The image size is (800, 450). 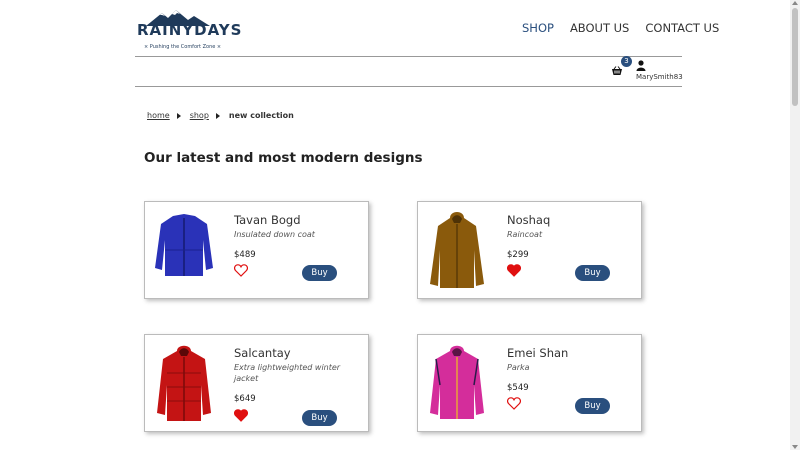 I want to click on product-card: Noshaq Raincoat $299 Buy, so click(x=529, y=250).